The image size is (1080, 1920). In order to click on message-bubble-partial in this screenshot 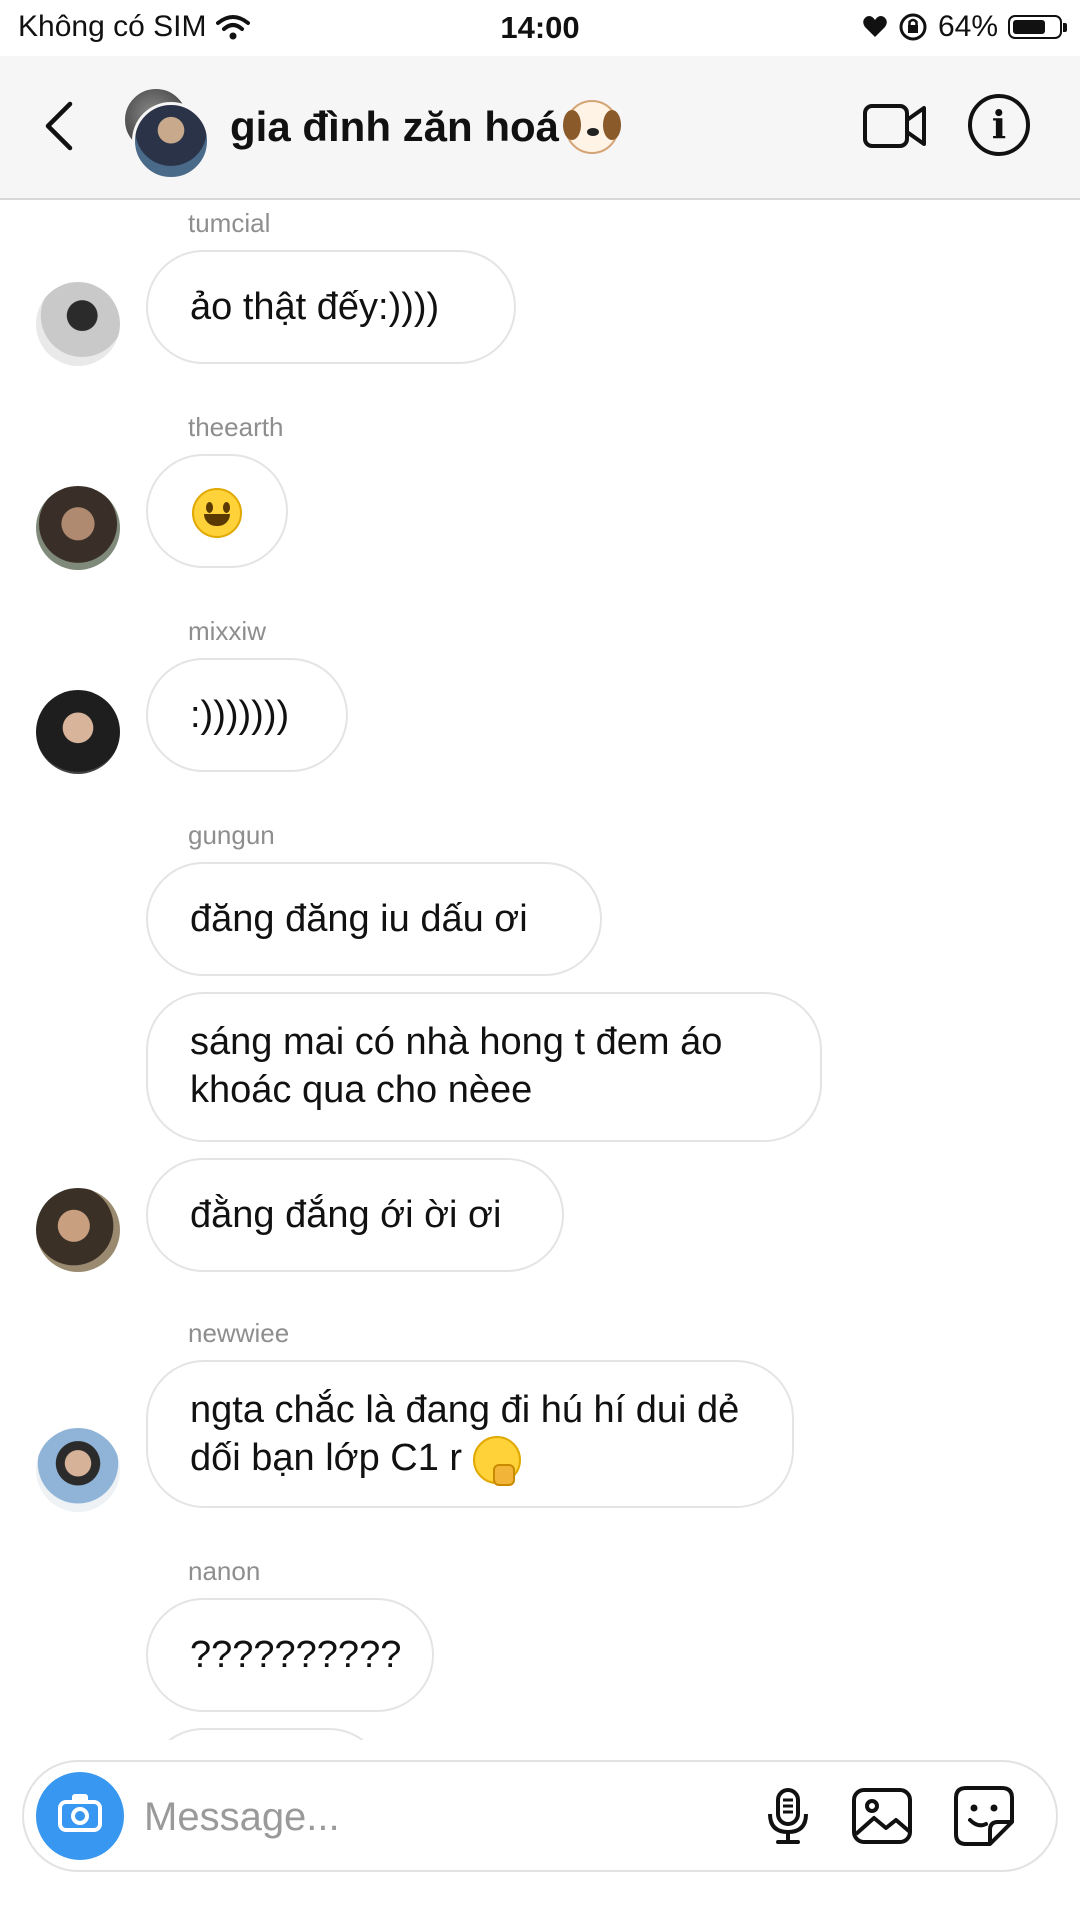, I will do `click(266, 1734)`.